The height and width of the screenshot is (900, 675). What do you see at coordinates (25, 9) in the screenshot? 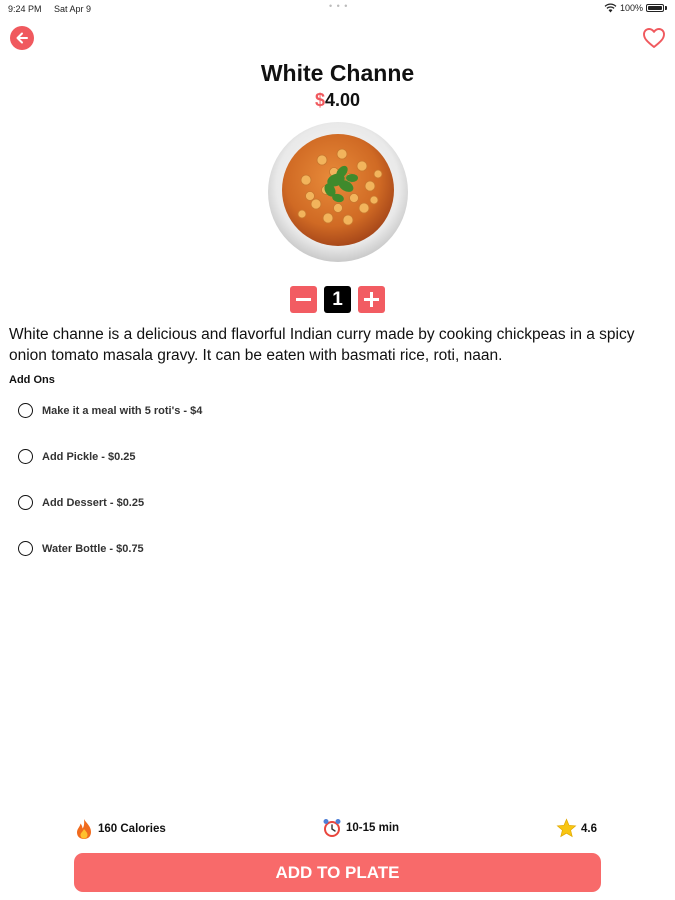
I see `status-time: 9:24 PM` at bounding box center [25, 9].